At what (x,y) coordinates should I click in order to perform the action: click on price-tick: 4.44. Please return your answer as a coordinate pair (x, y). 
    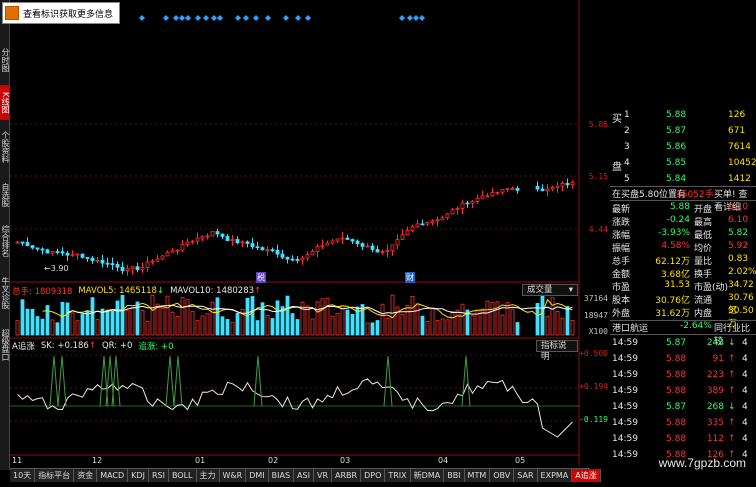
    Looking at the image, I should click on (598, 229).